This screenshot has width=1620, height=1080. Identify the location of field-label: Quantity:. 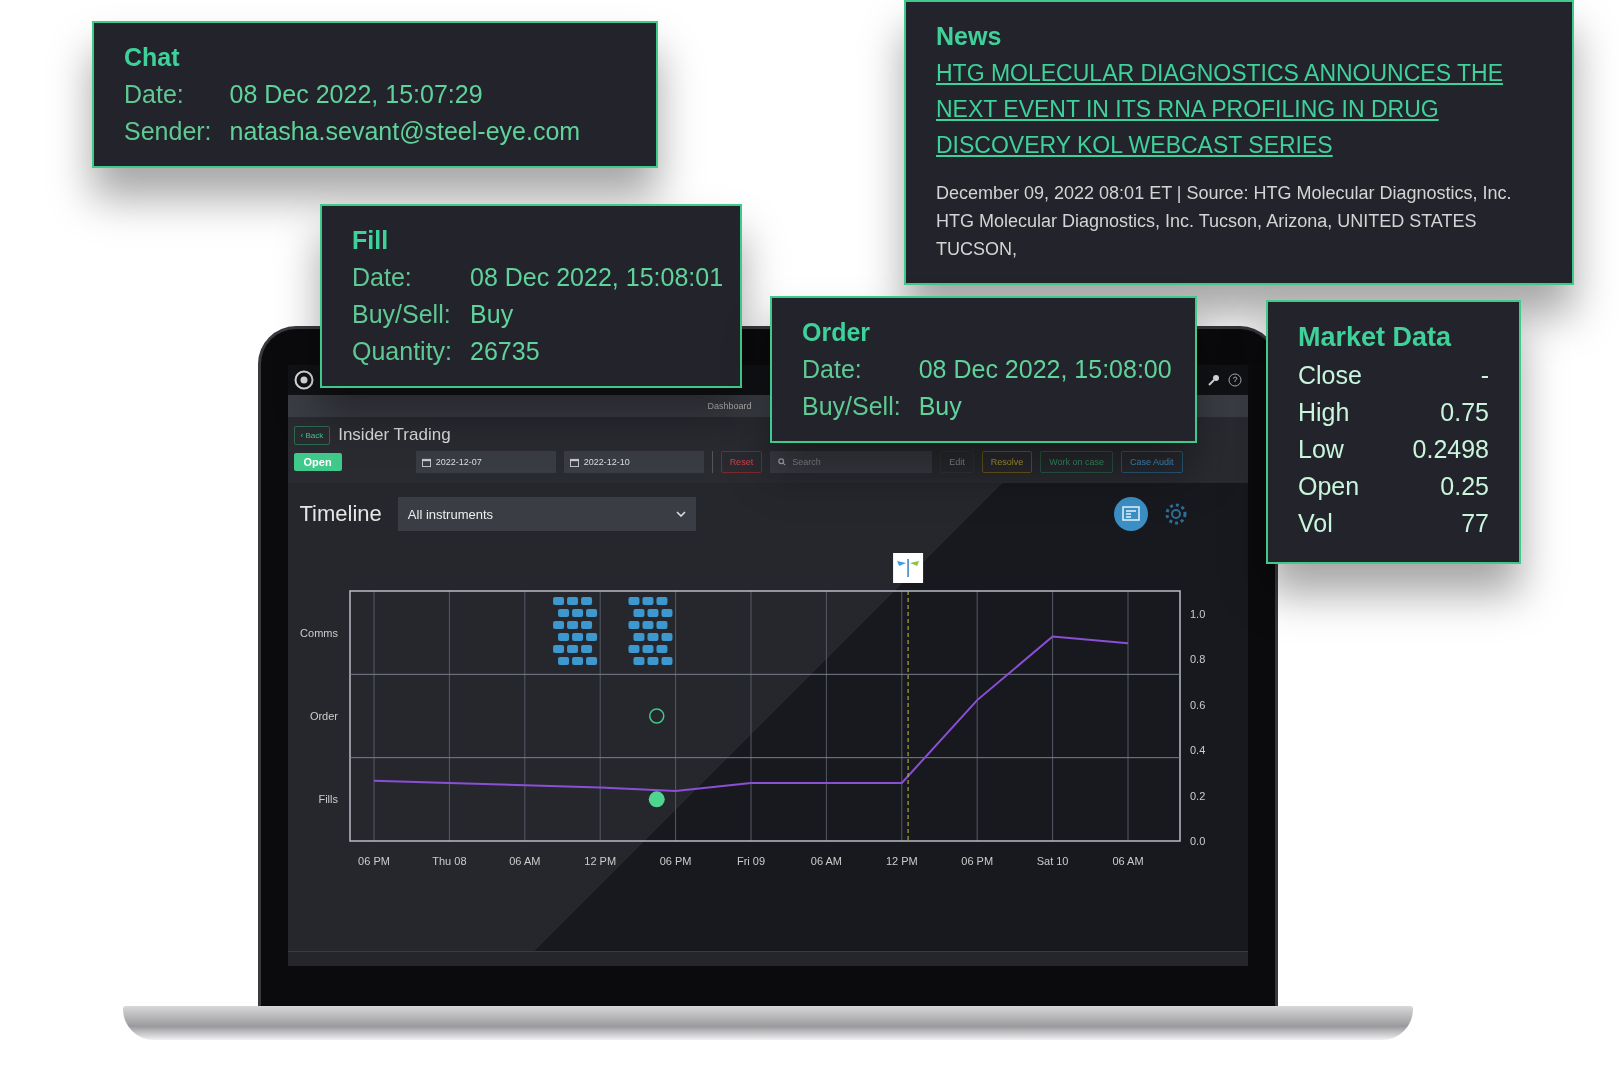
(402, 351).